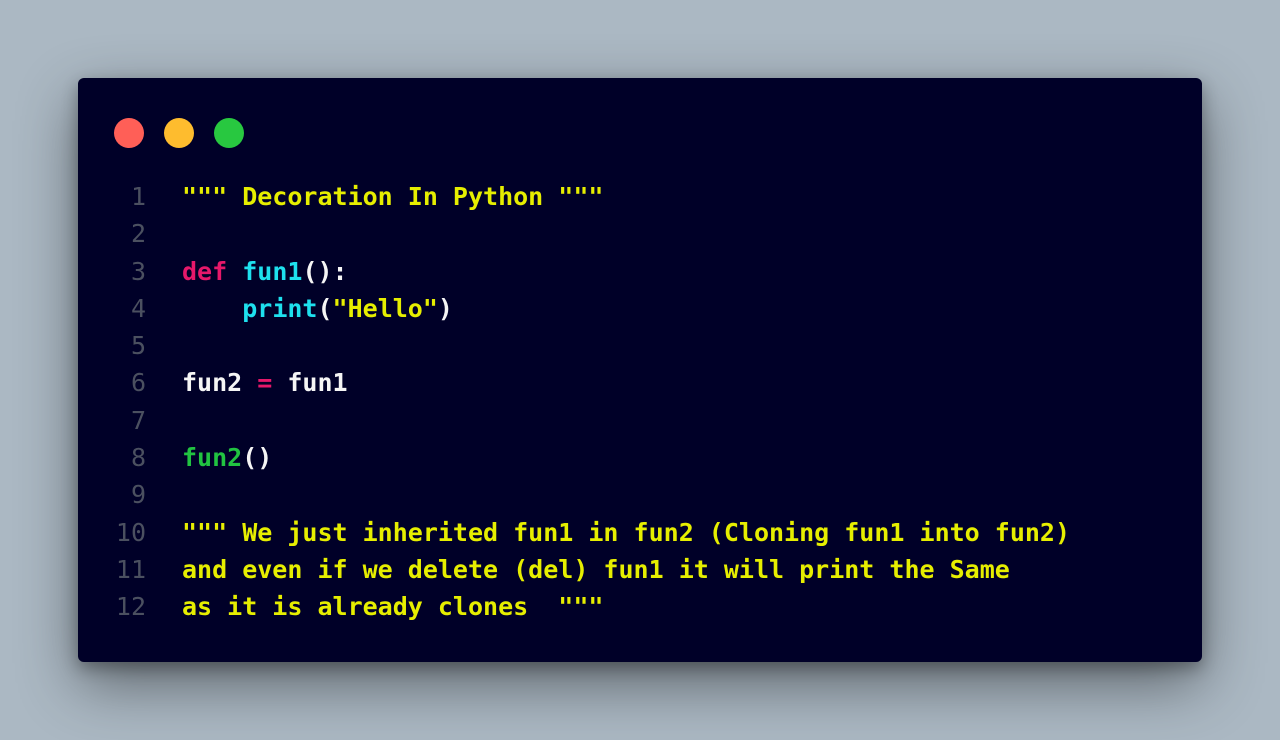 The height and width of the screenshot is (740, 1280). Describe the element at coordinates (325, 308) in the screenshot. I see `code-token-plain: (` at that location.